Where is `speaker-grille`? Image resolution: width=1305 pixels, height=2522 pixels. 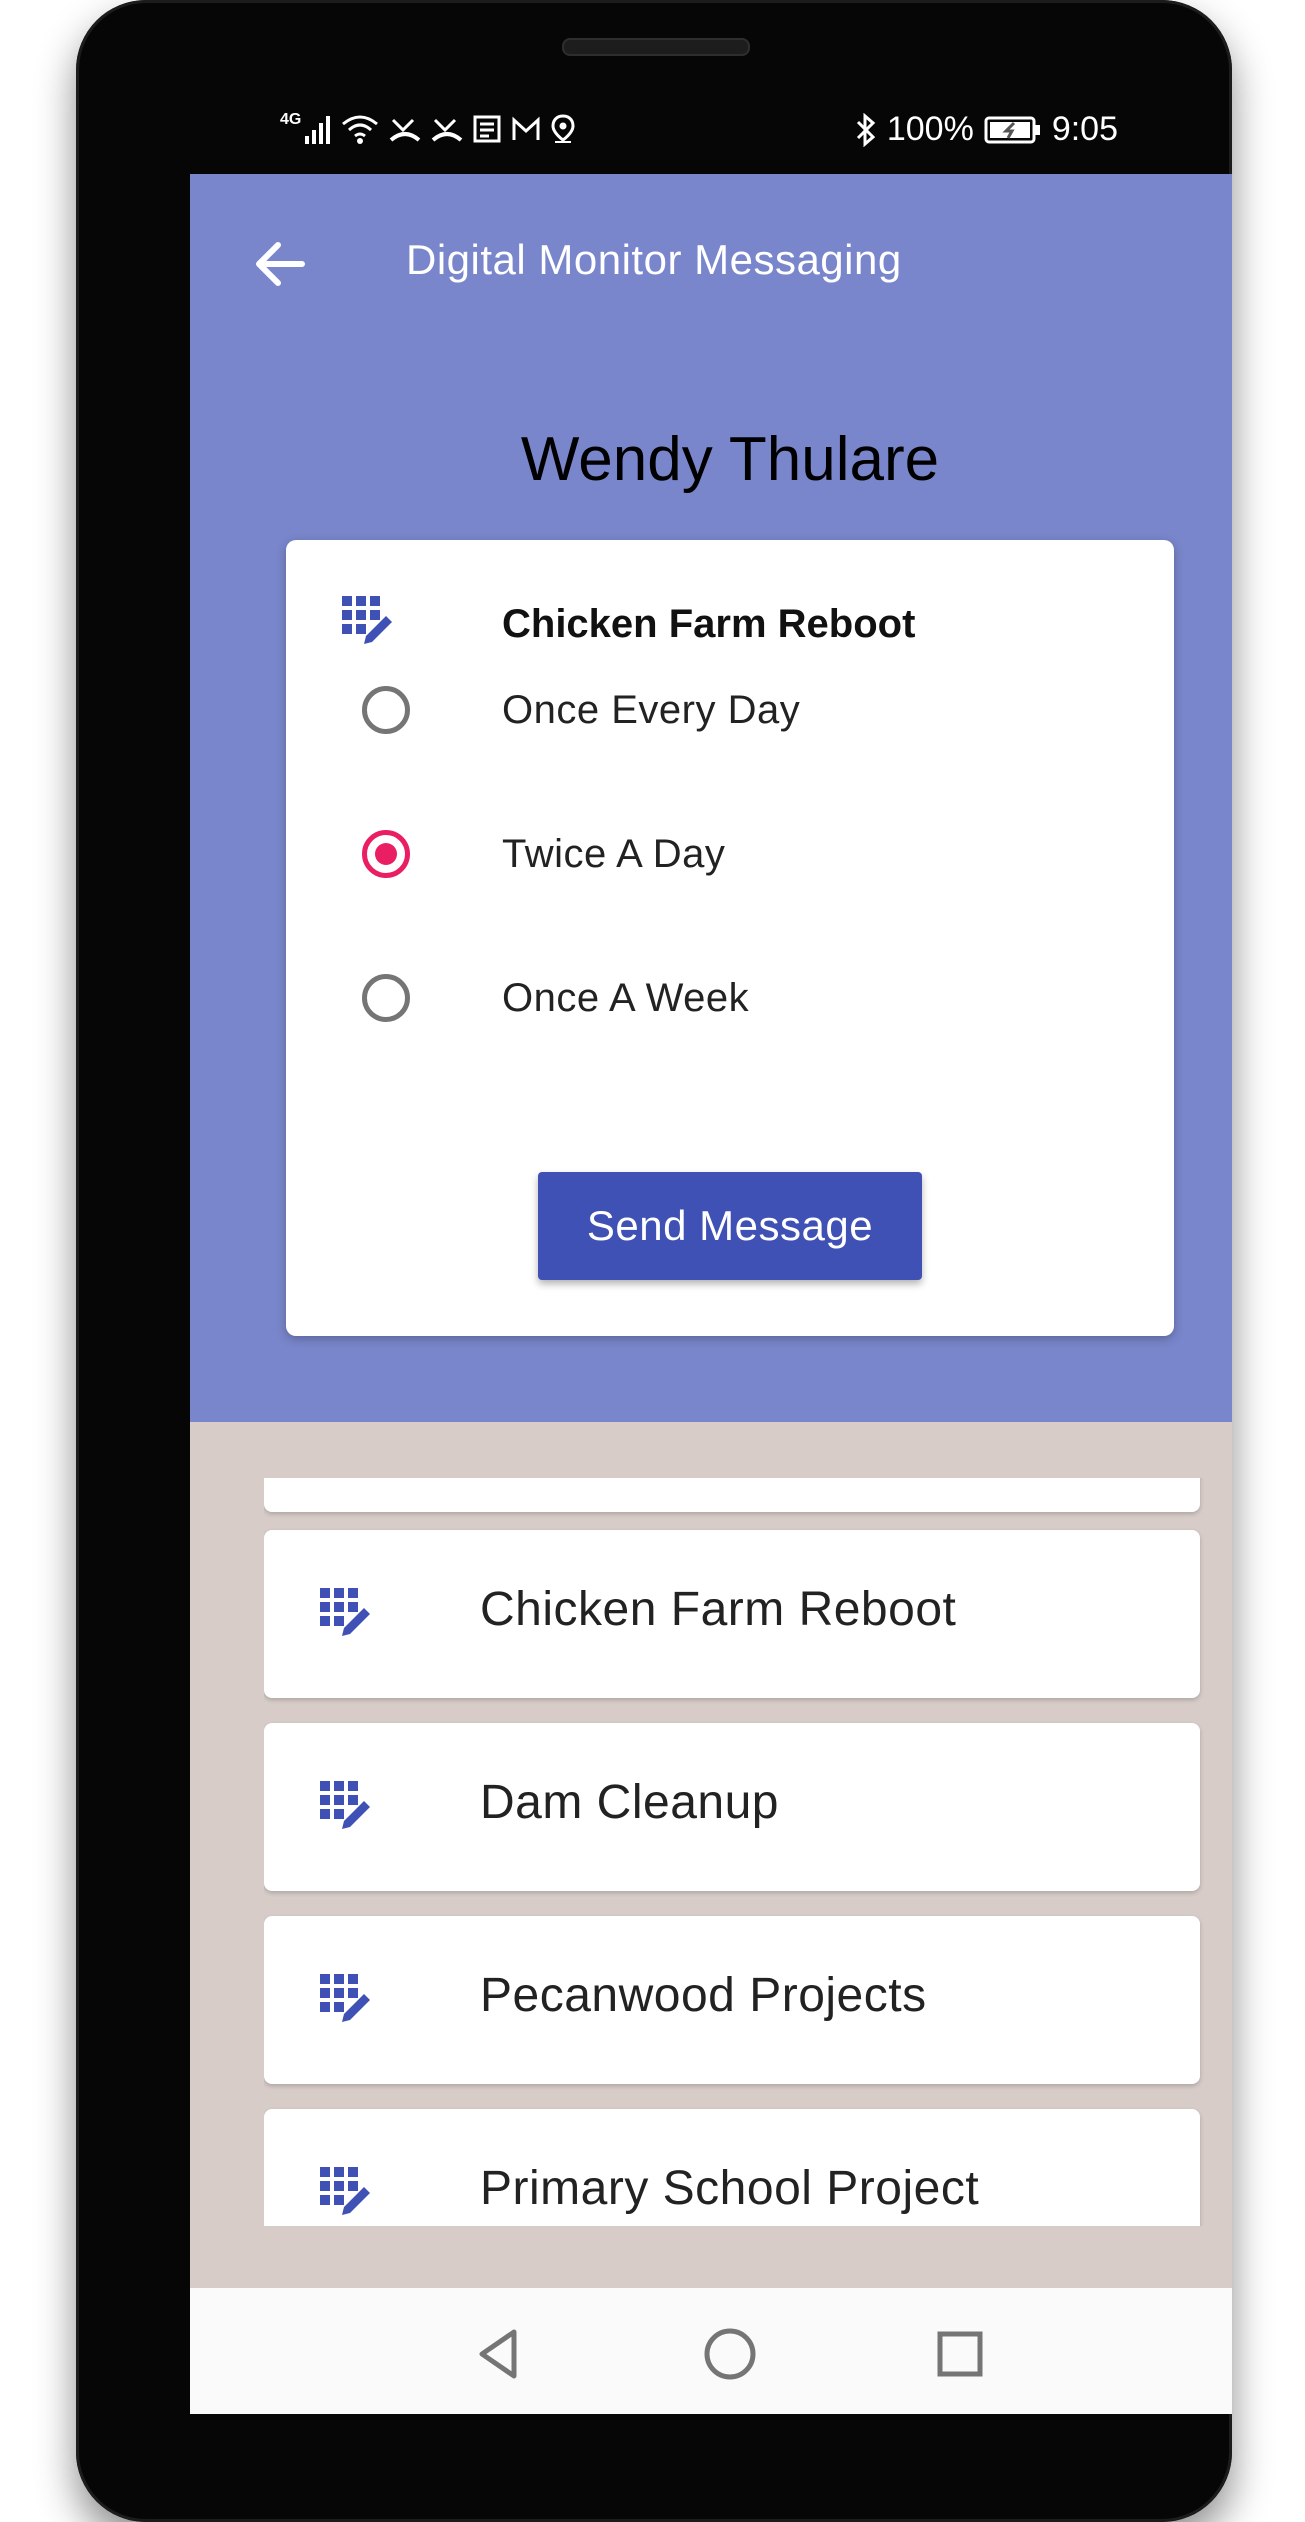 speaker-grille is located at coordinates (656, 47).